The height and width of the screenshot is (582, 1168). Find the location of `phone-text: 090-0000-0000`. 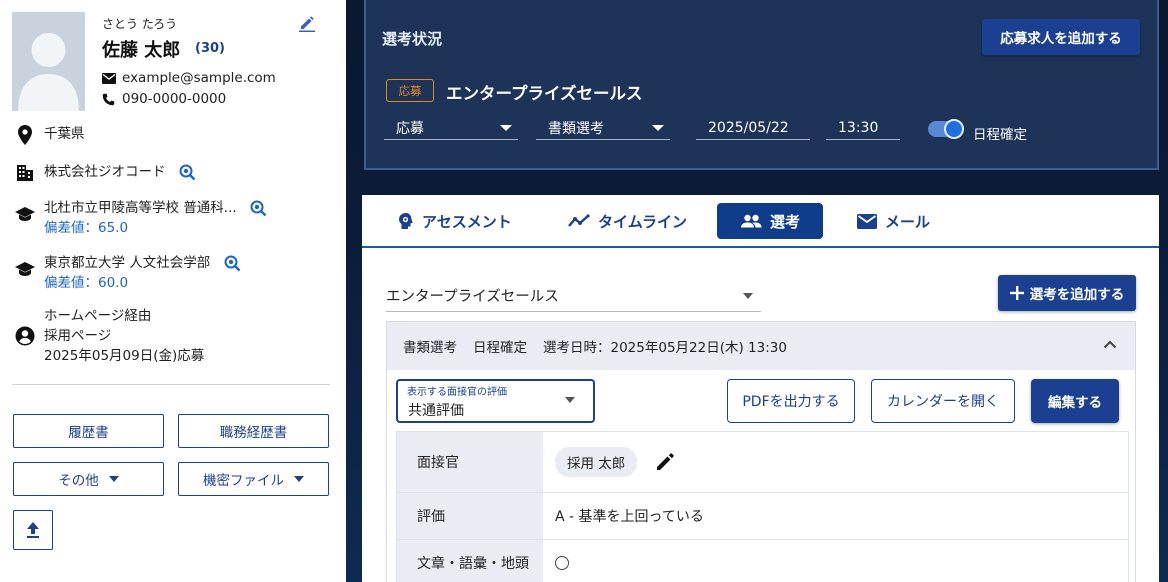

phone-text: 090-0000-0000 is located at coordinates (174, 99).